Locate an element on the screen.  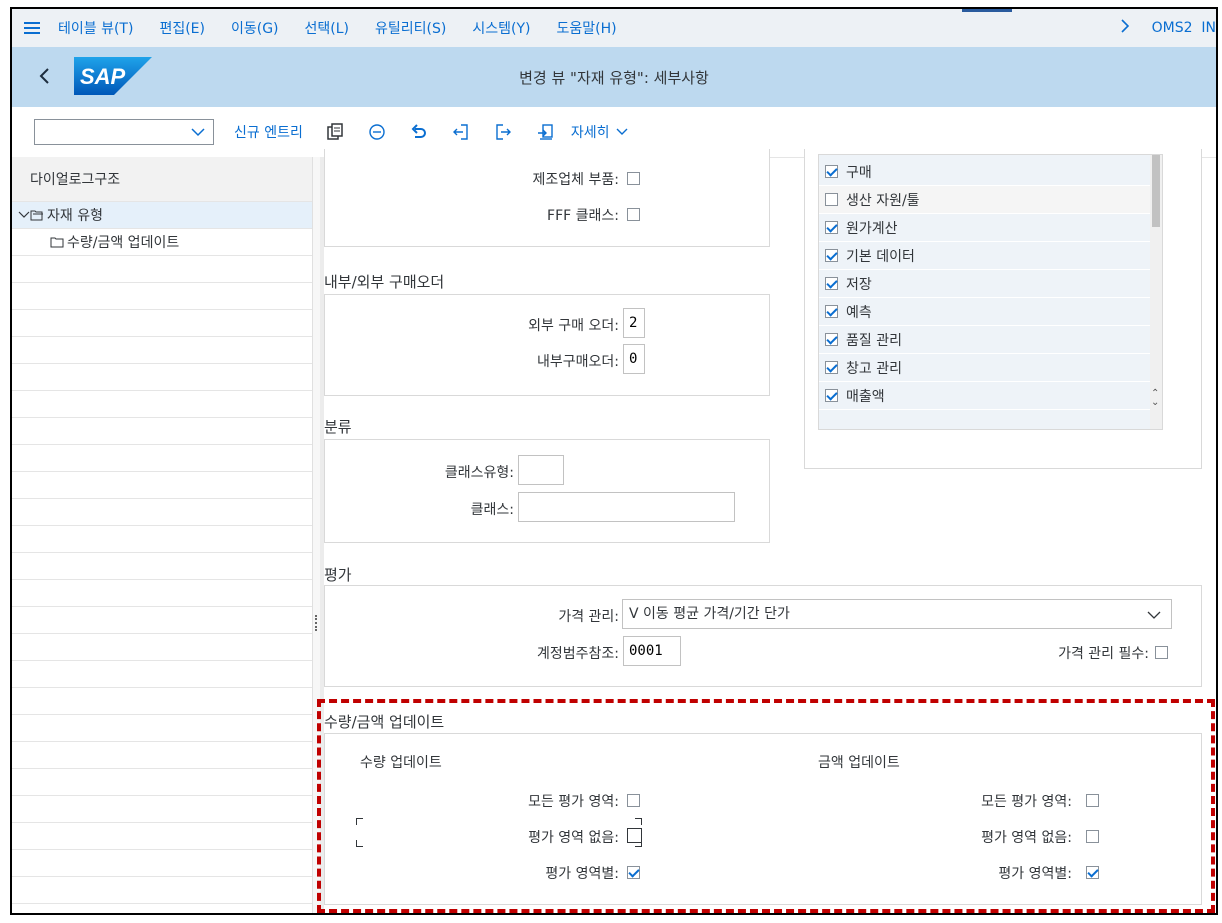
list-item: 매출액 is located at coordinates (987, 396).